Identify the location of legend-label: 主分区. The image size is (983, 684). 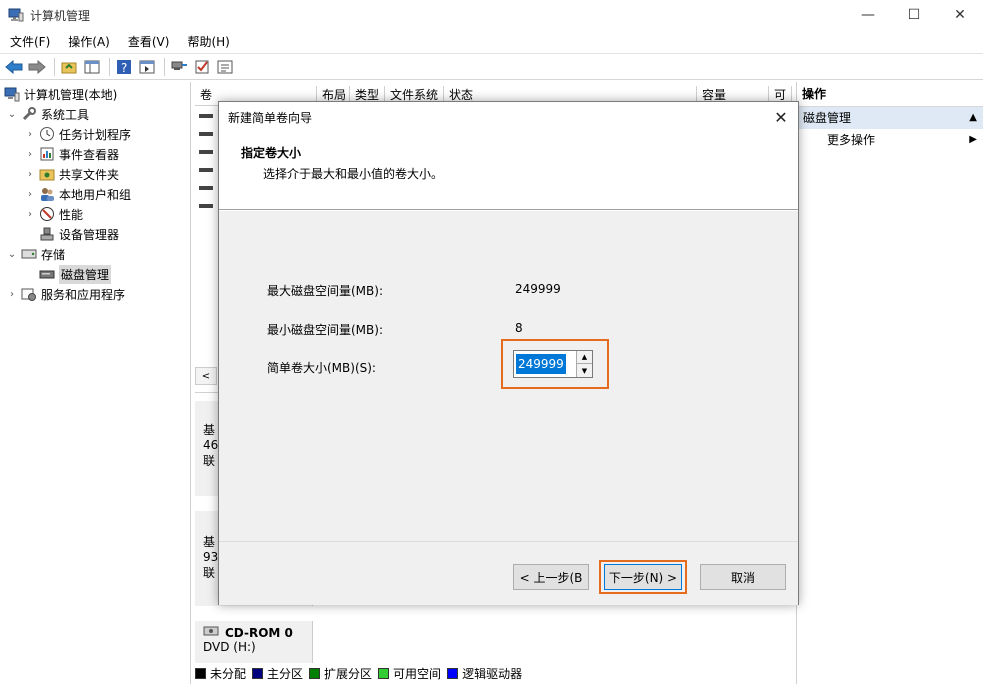
(285, 673).